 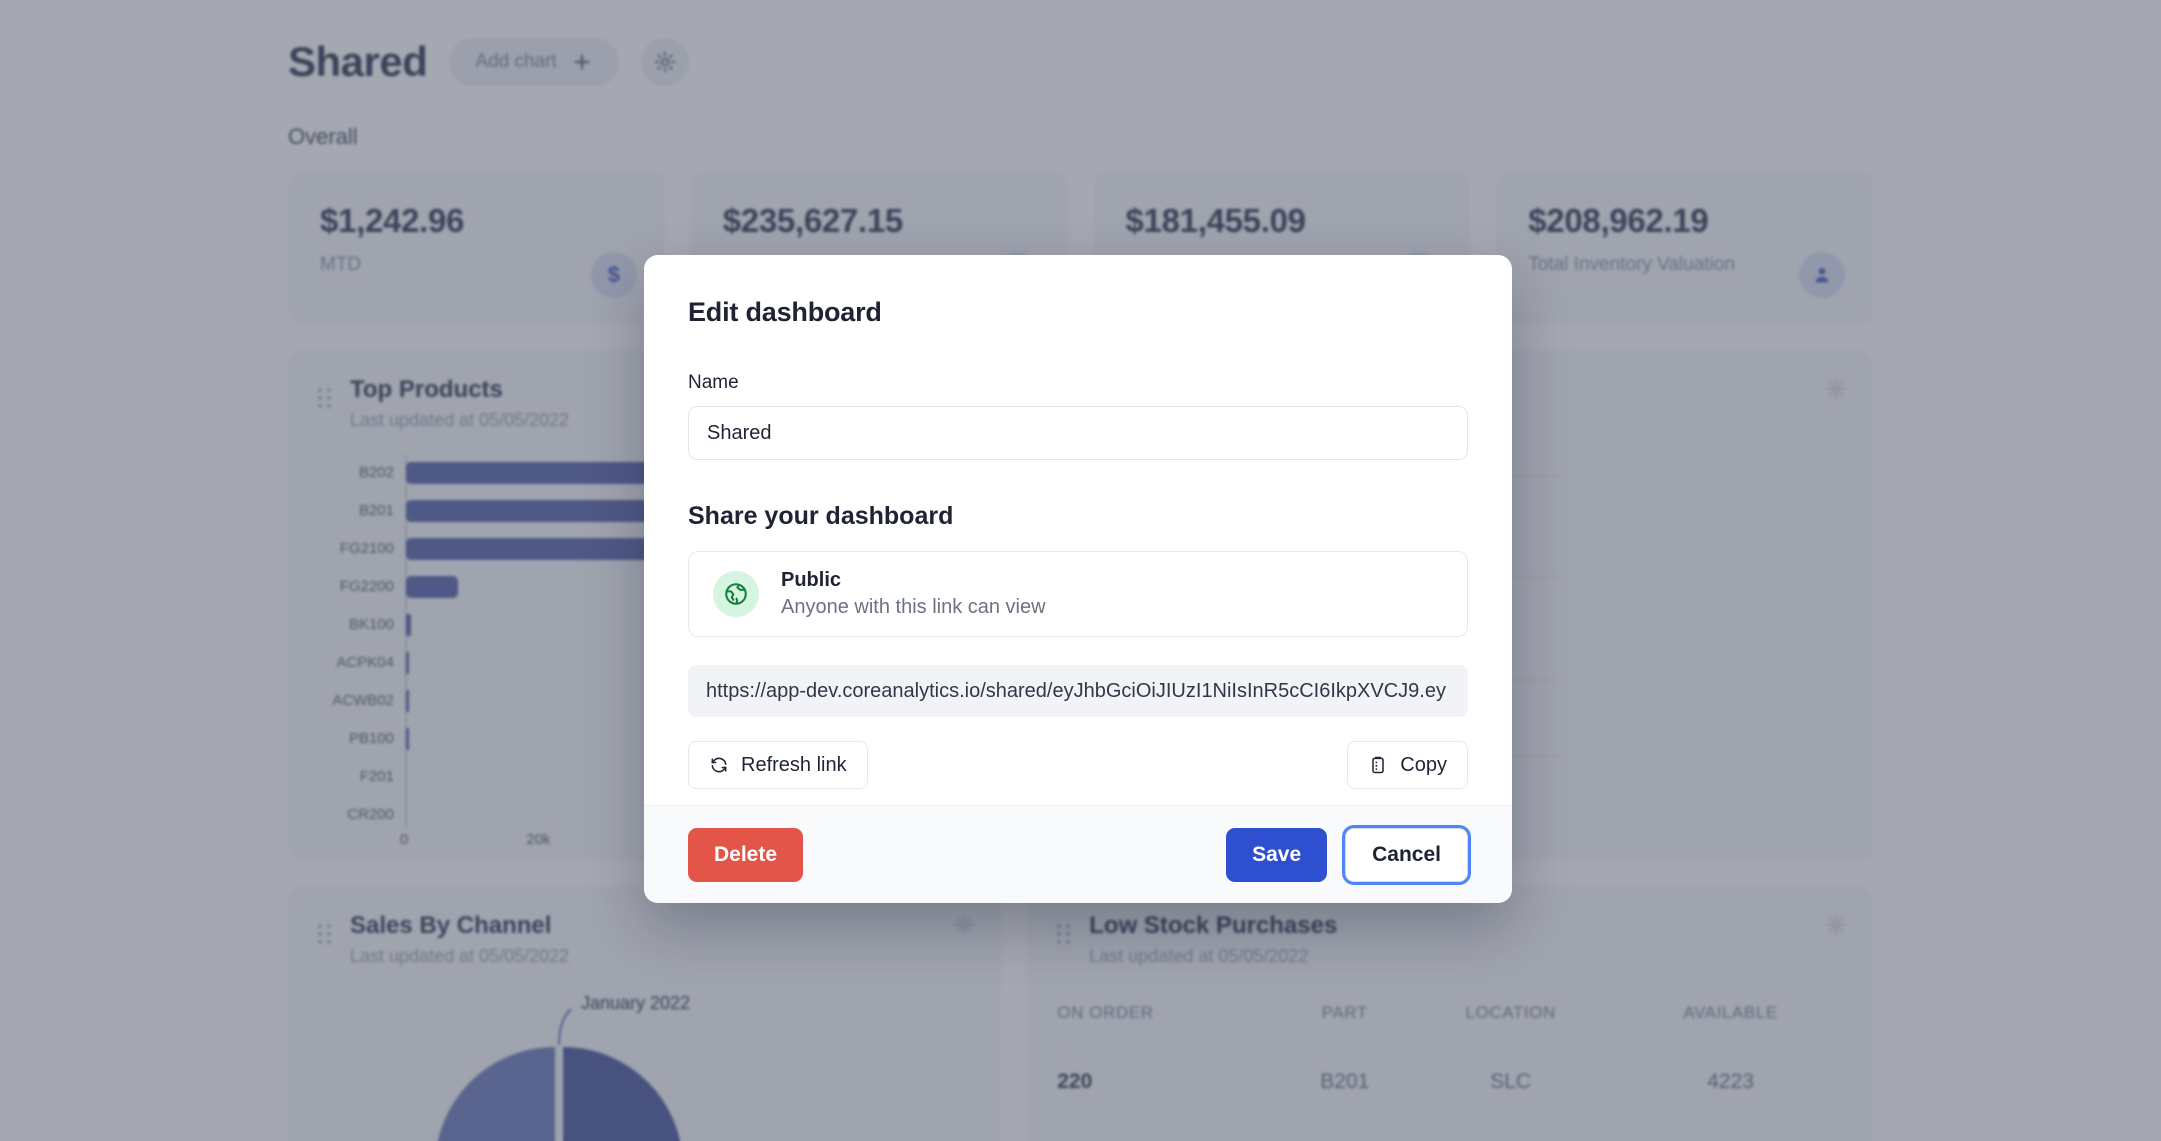 What do you see at coordinates (1378, 765) in the screenshot?
I see `clipboard-icon` at bounding box center [1378, 765].